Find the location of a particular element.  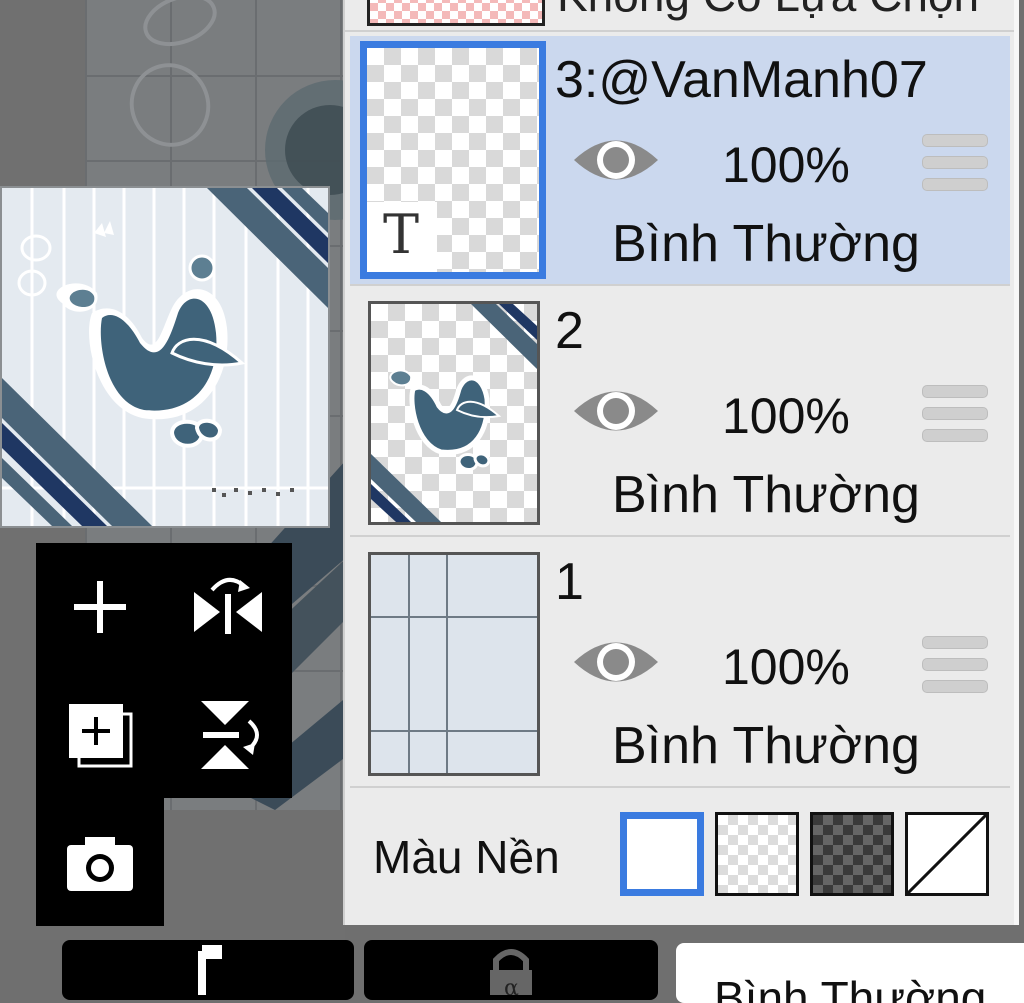

no-selection-label: Không Có Lựa Chọn is located at coordinates (768, 11).